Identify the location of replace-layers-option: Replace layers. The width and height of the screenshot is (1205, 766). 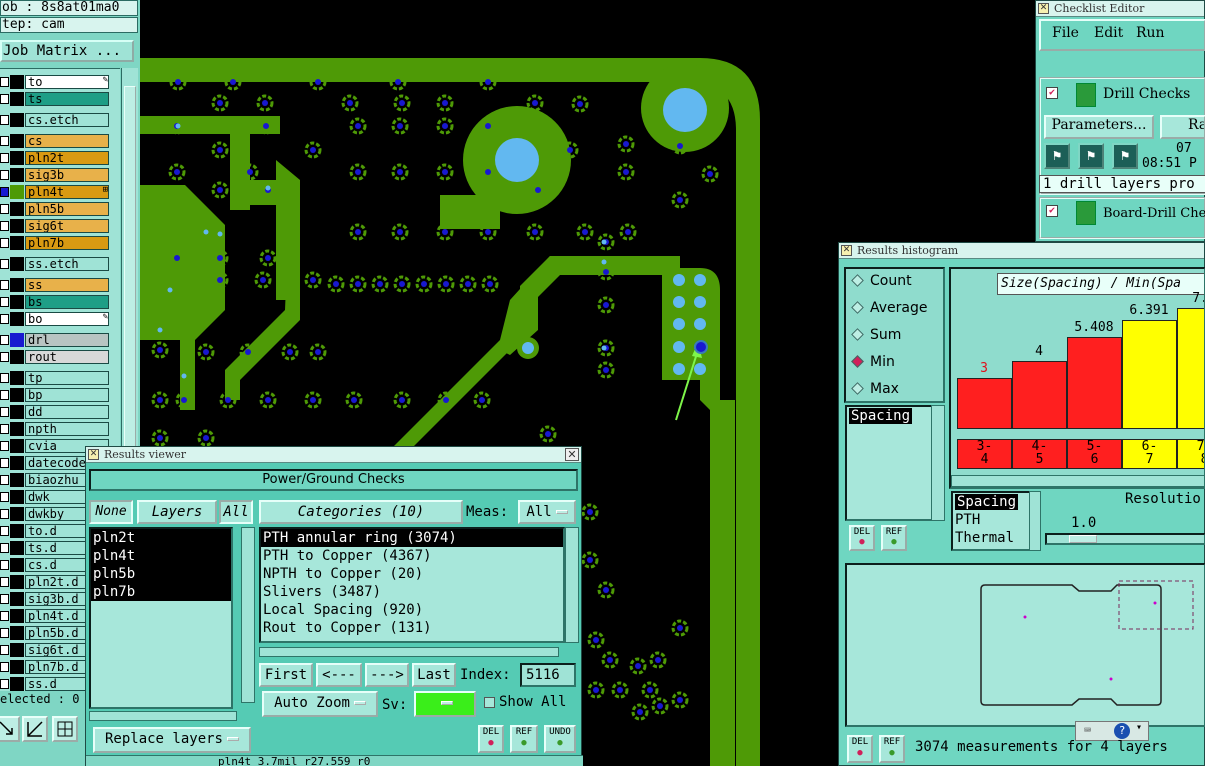
(172, 740).